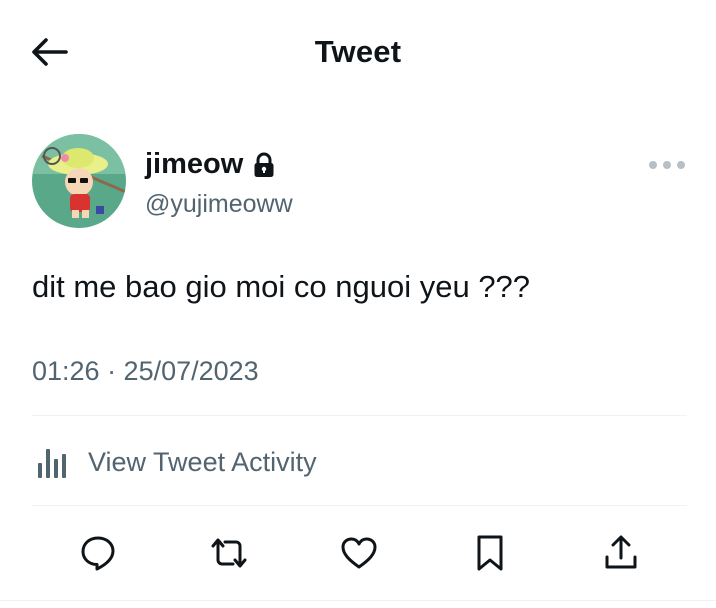 The height and width of the screenshot is (608, 716). What do you see at coordinates (219, 204) in the screenshot?
I see `user-handle: @yujimeoww` at bounding box center [219, 204].